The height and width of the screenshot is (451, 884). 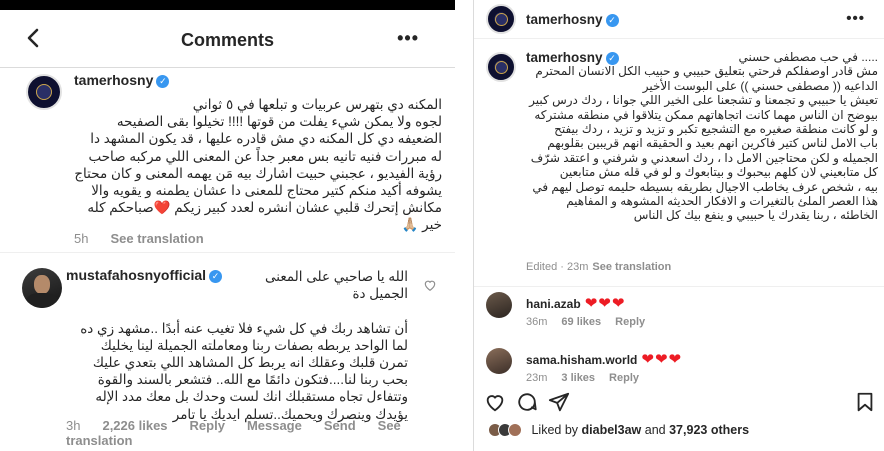 I want to click on comment-meta: 36m 69 likes Reply, so click(x=586, y=322).